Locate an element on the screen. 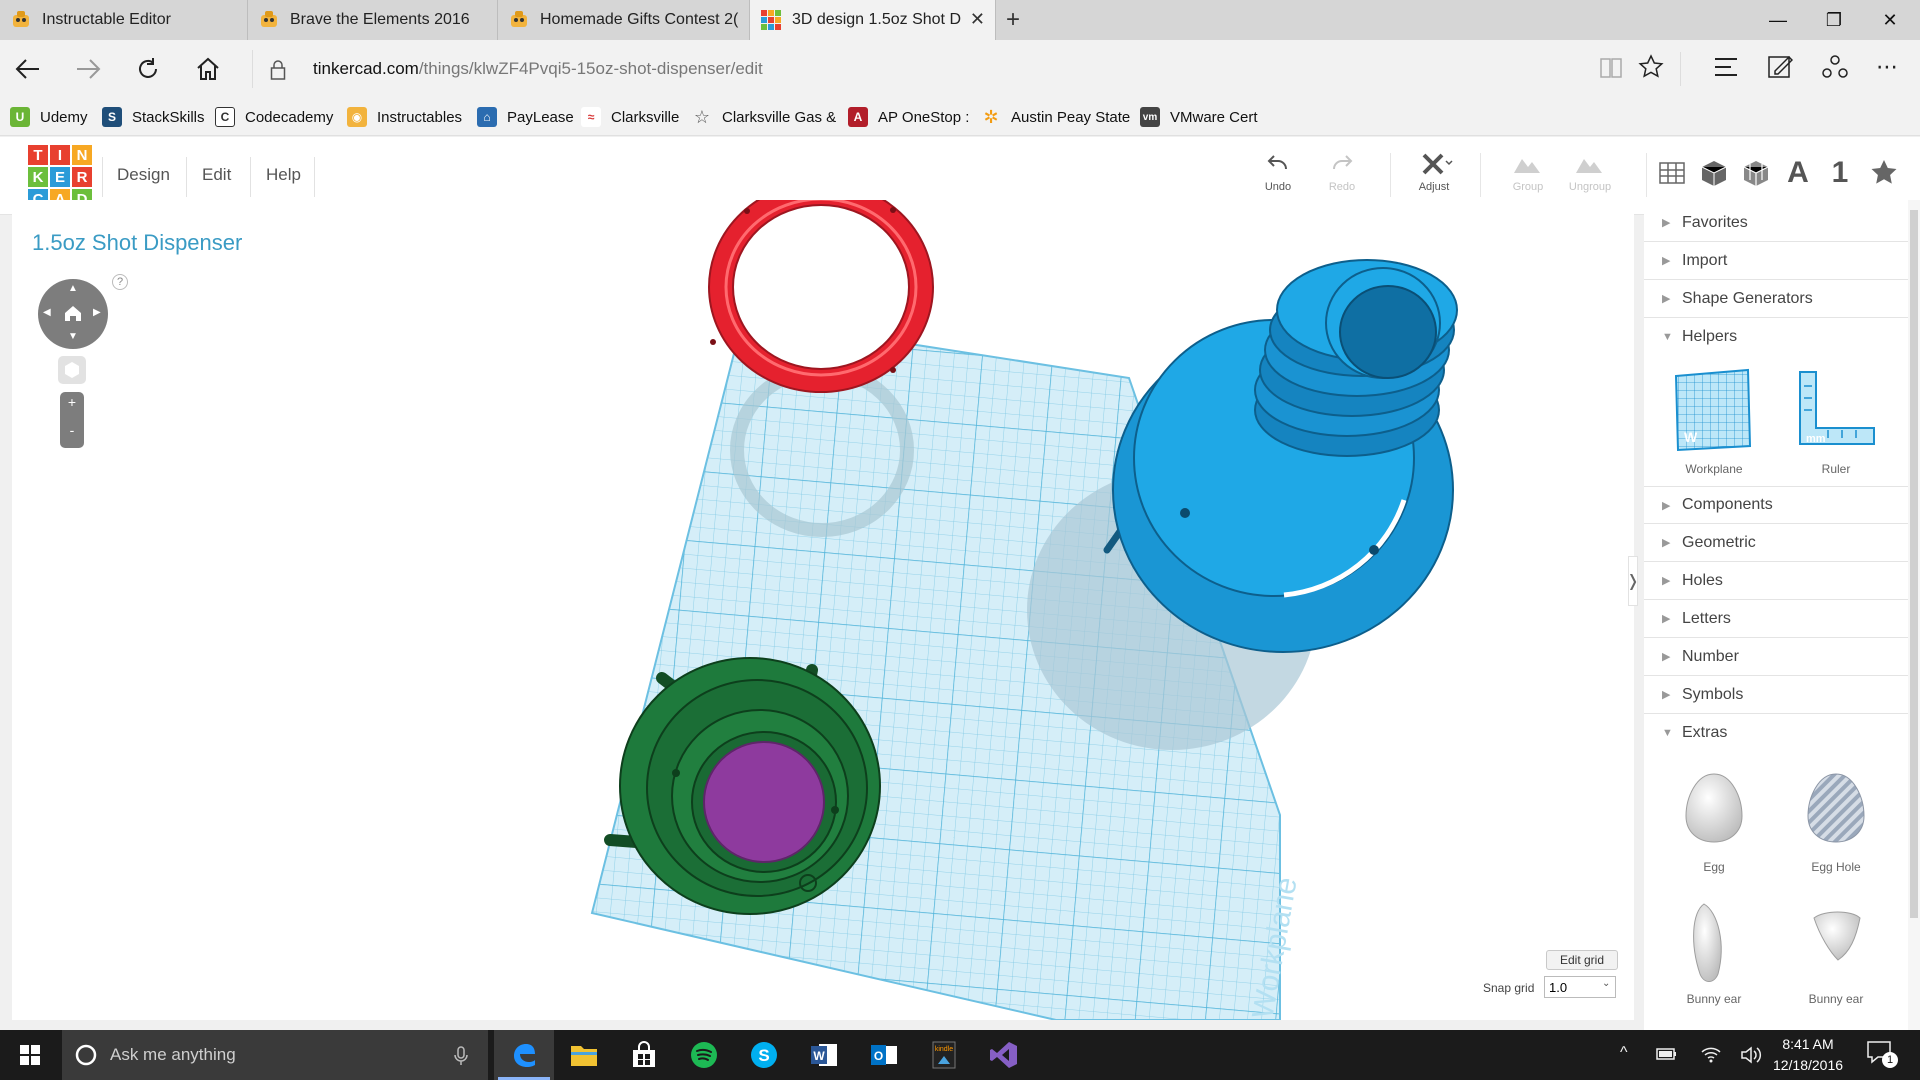  system-clock: 8:41 AM 12/18/2016 is located at coordinates (1808, 1055).